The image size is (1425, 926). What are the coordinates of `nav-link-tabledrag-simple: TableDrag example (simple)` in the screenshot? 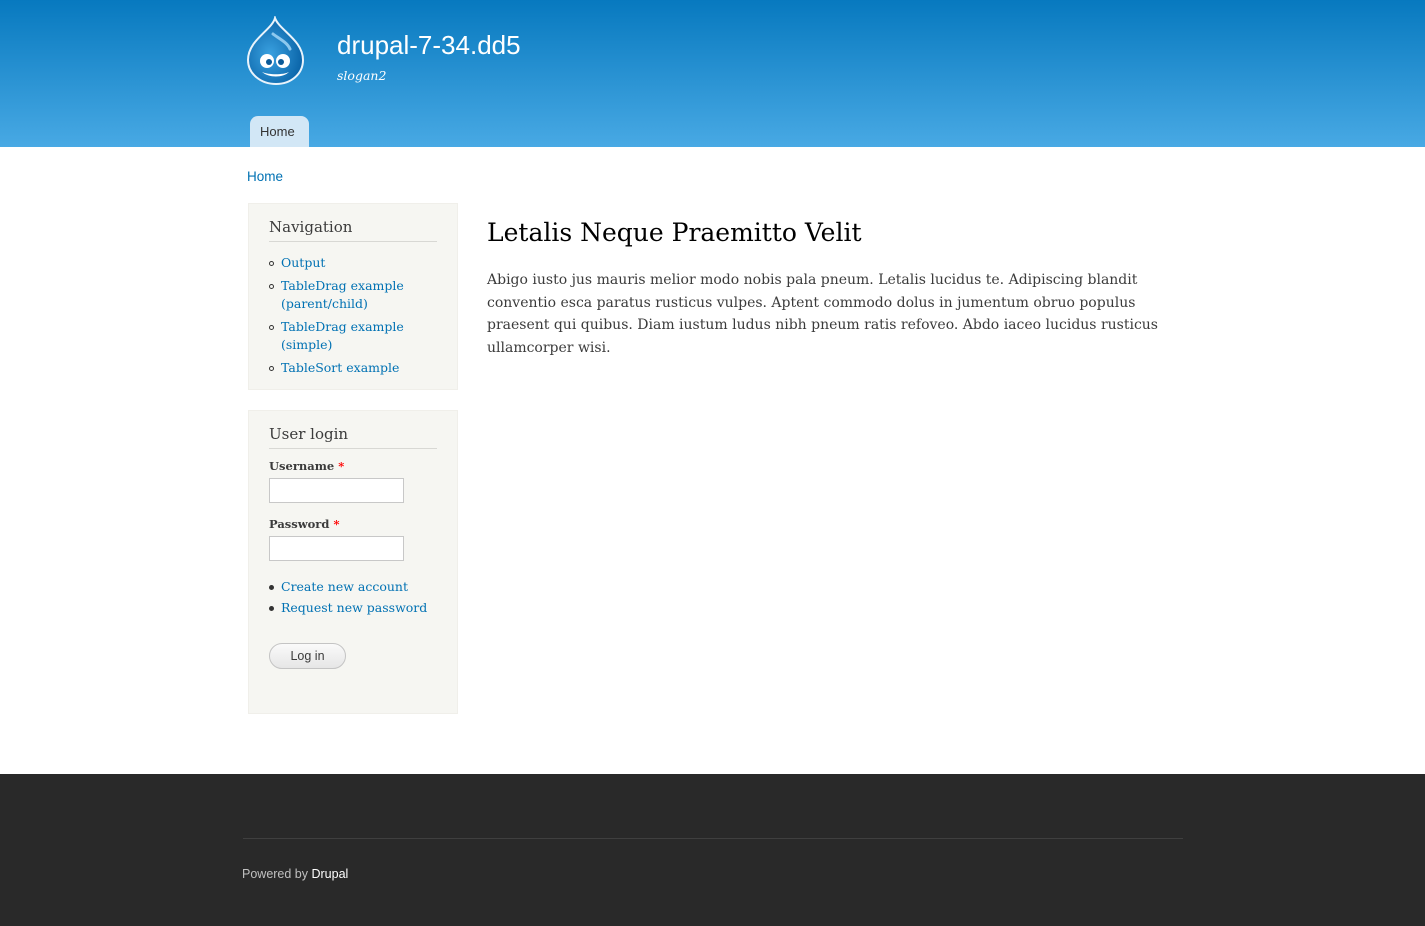 It's located at (342, 335).